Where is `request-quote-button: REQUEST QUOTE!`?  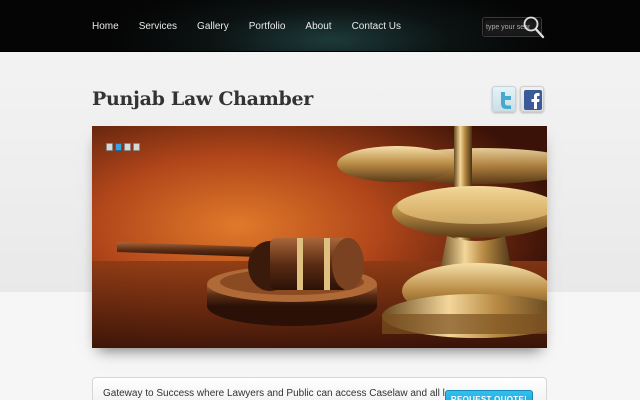 request-quote-button: REQUEST QUOTE! is located at coordinates (489, 395).